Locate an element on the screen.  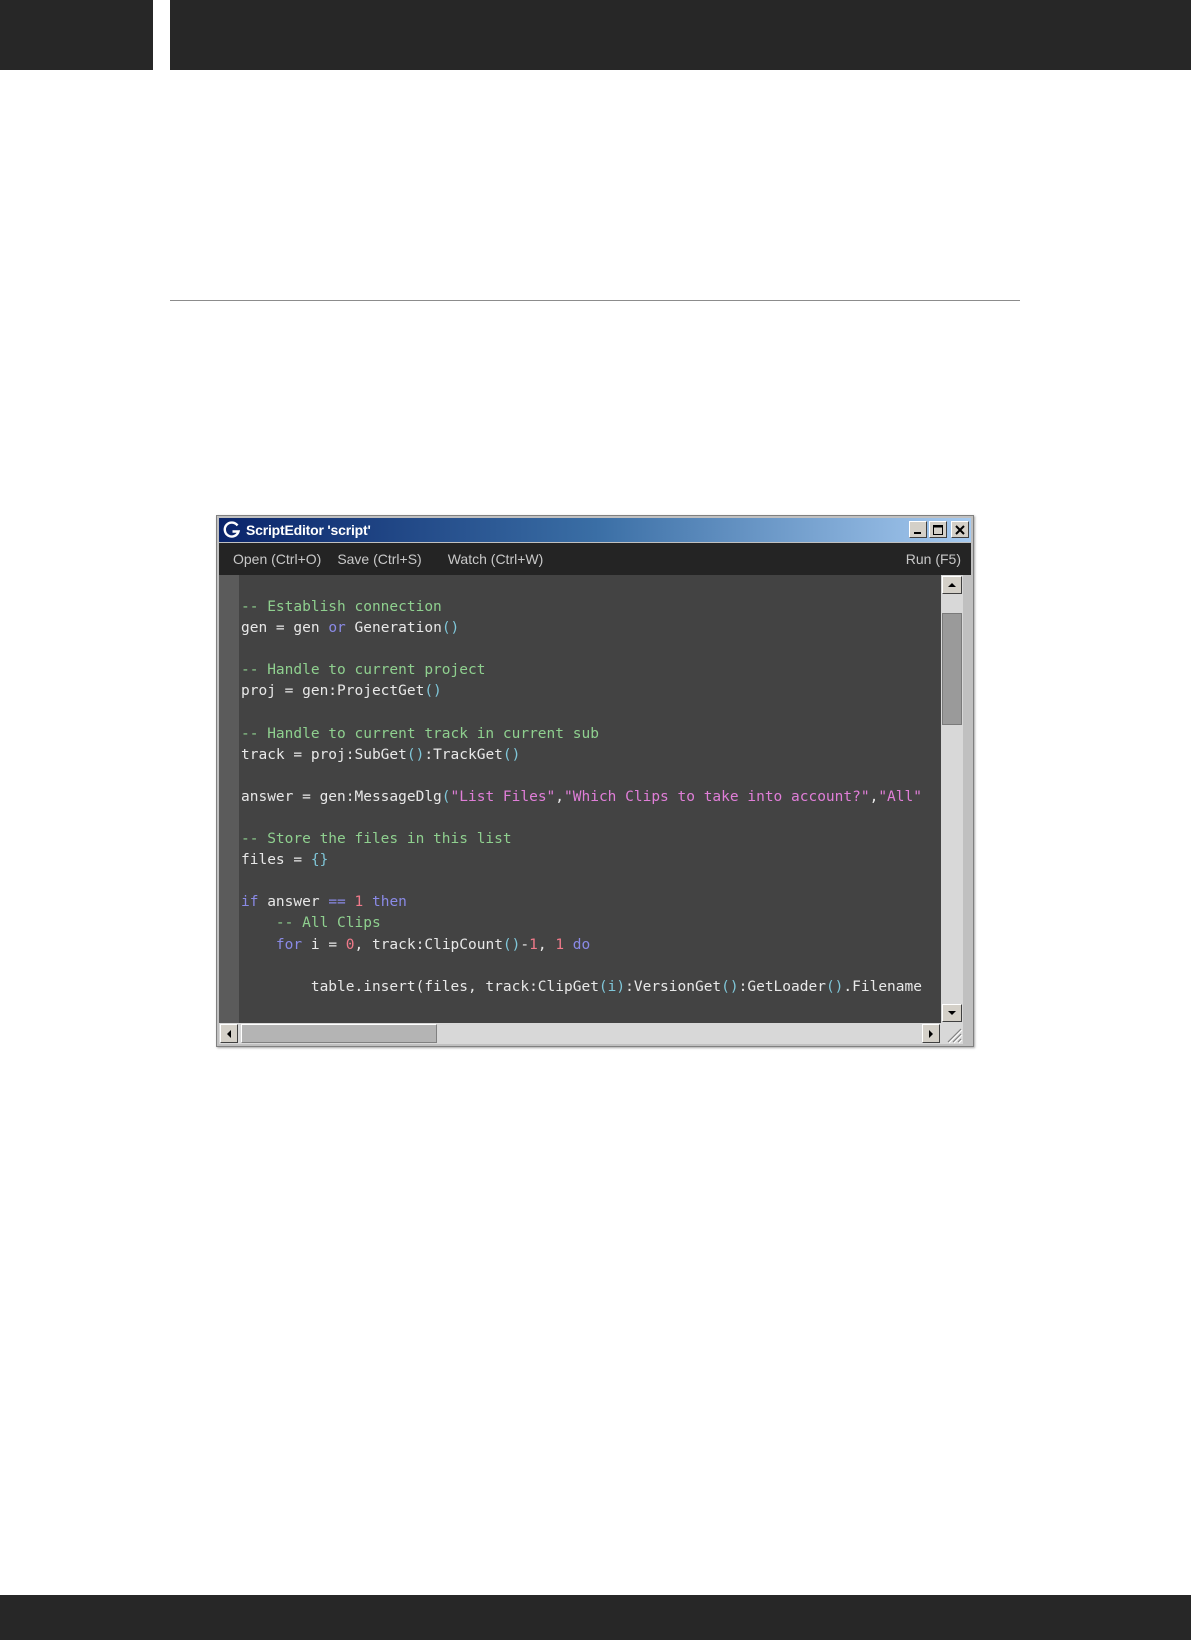
close-button is located at coordinates (960, 529).